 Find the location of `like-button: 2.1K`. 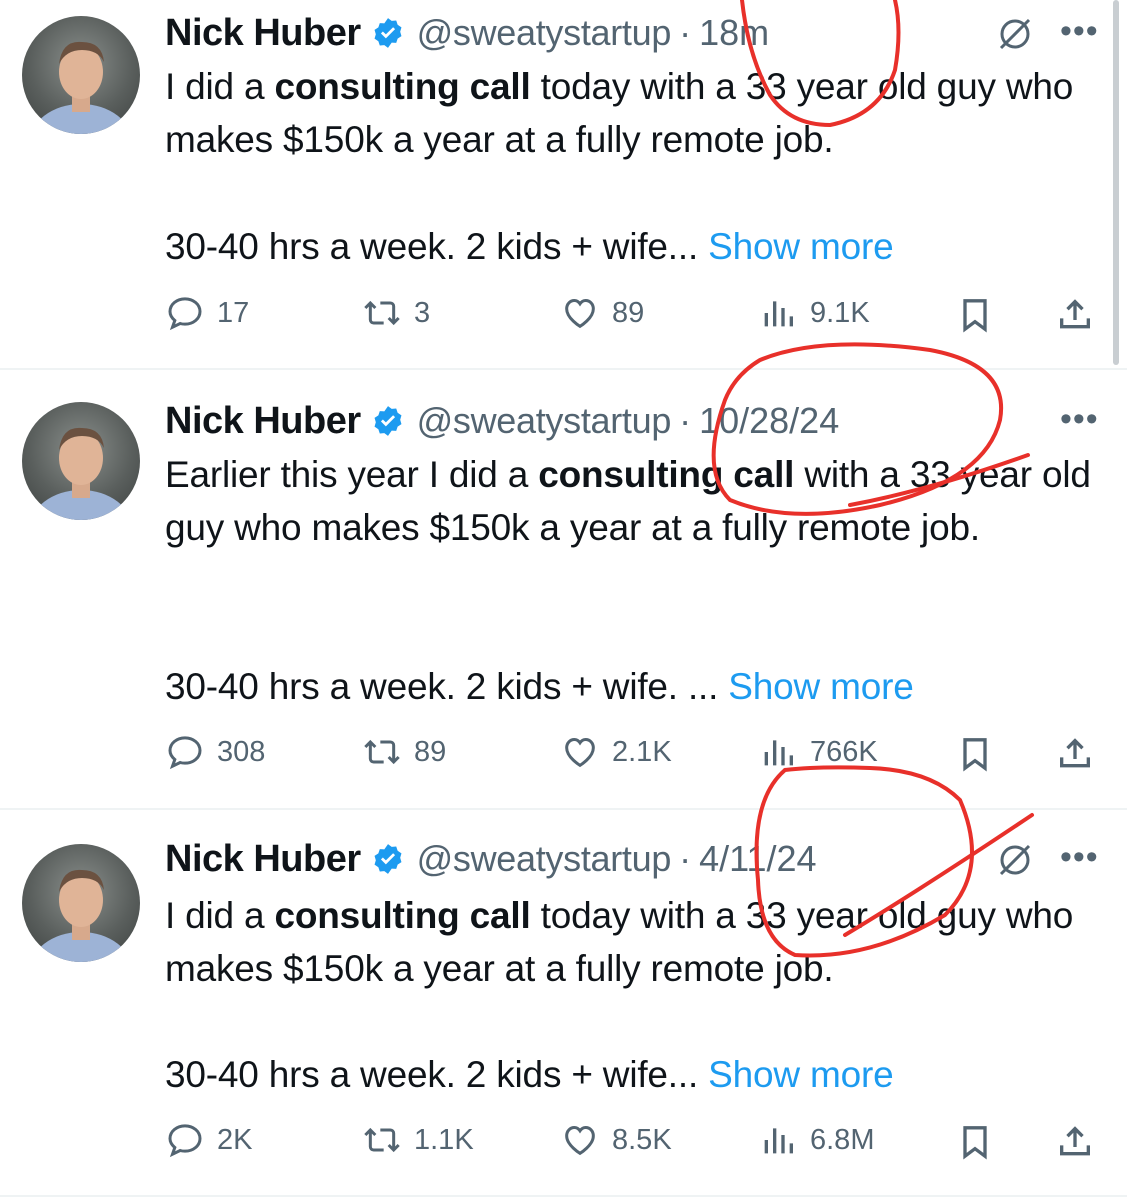

like-button: 2.1K is located at coordinates (616, 752).